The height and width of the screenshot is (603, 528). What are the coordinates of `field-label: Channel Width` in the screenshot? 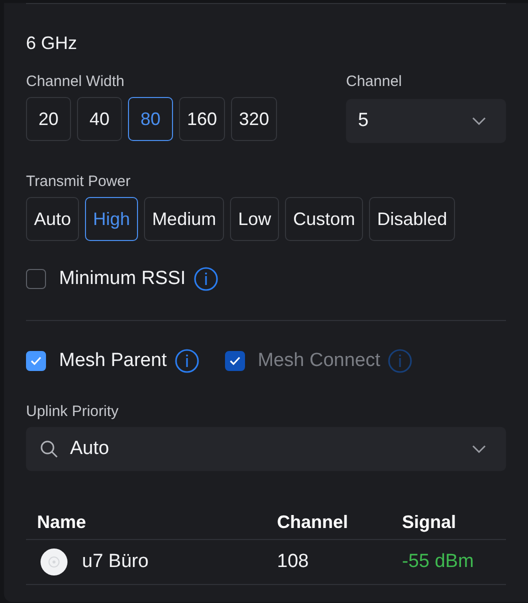 It's located at (76, 82).